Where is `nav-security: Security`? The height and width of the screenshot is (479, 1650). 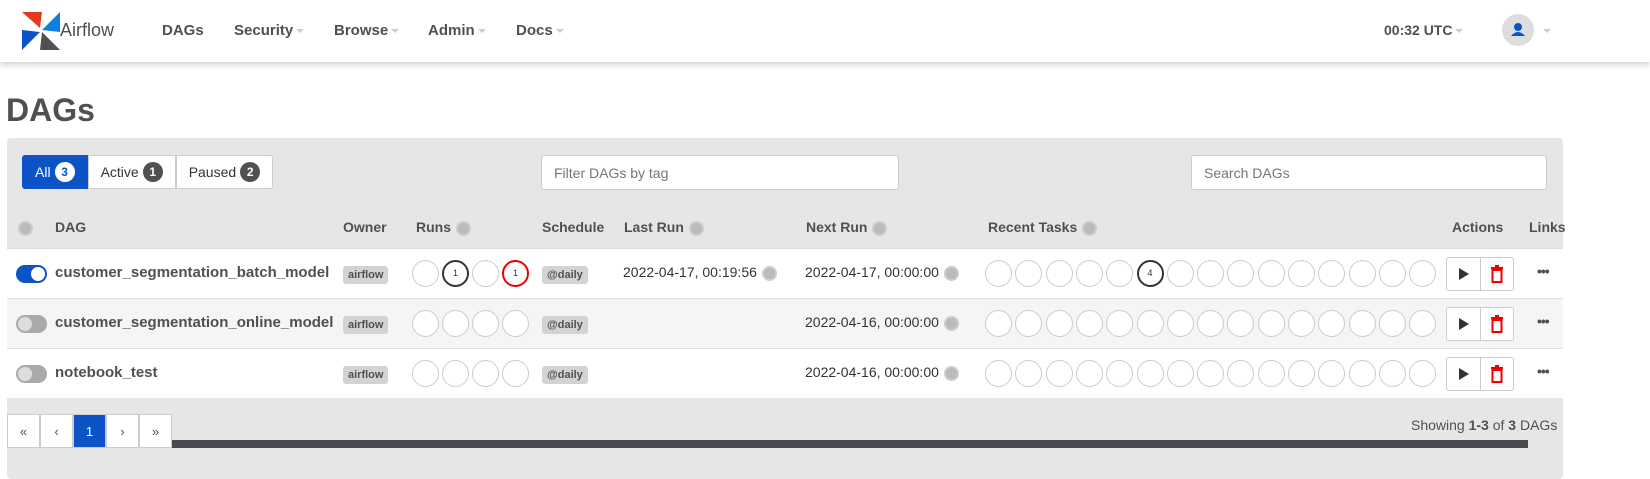
nav-security: Security is located at coordinates (269, 30).